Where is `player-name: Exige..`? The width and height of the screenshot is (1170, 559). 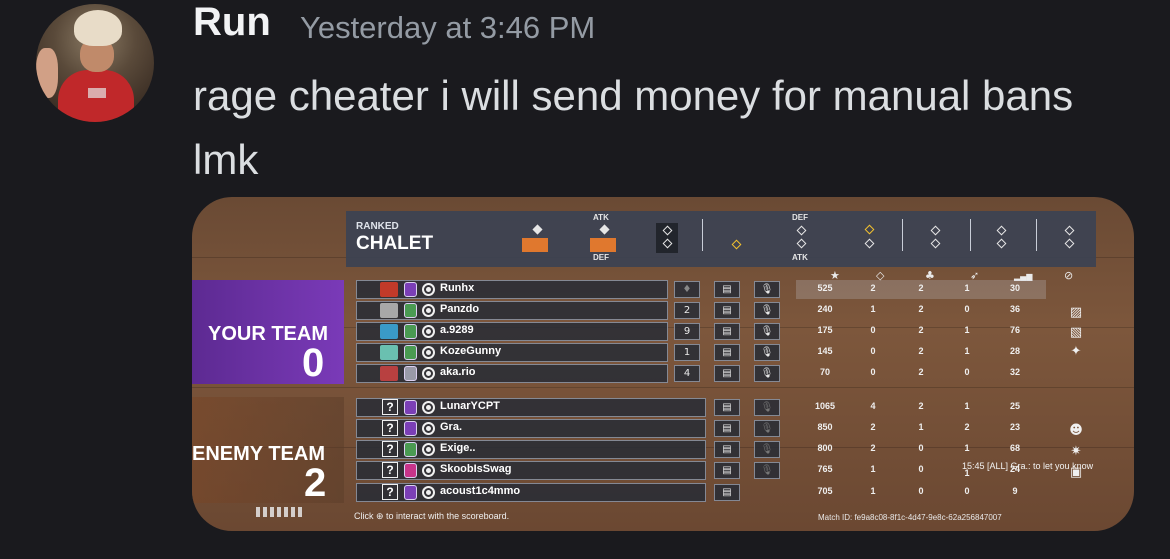 player-name: Exige.. is located at coordinates (458, 448).